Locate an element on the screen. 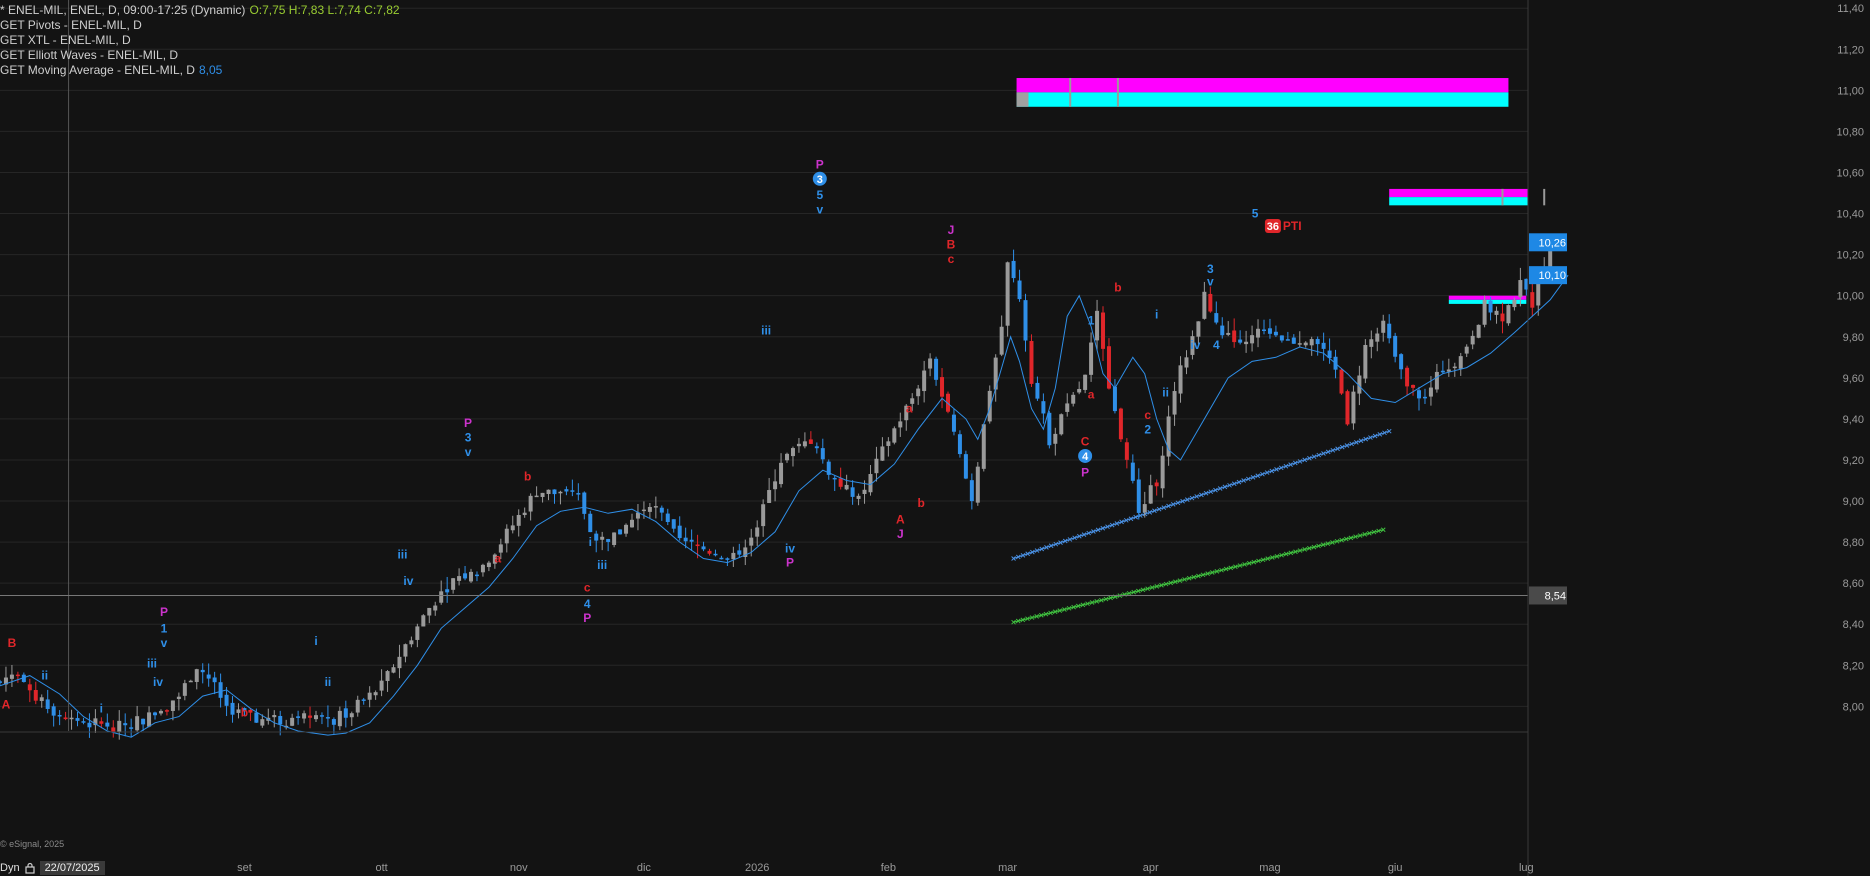 The height and width of the screenshot is (876, 1870). time-axis: agosetottnovdic2026febmaraprmaggiulug is located at coordinates (767, 802).